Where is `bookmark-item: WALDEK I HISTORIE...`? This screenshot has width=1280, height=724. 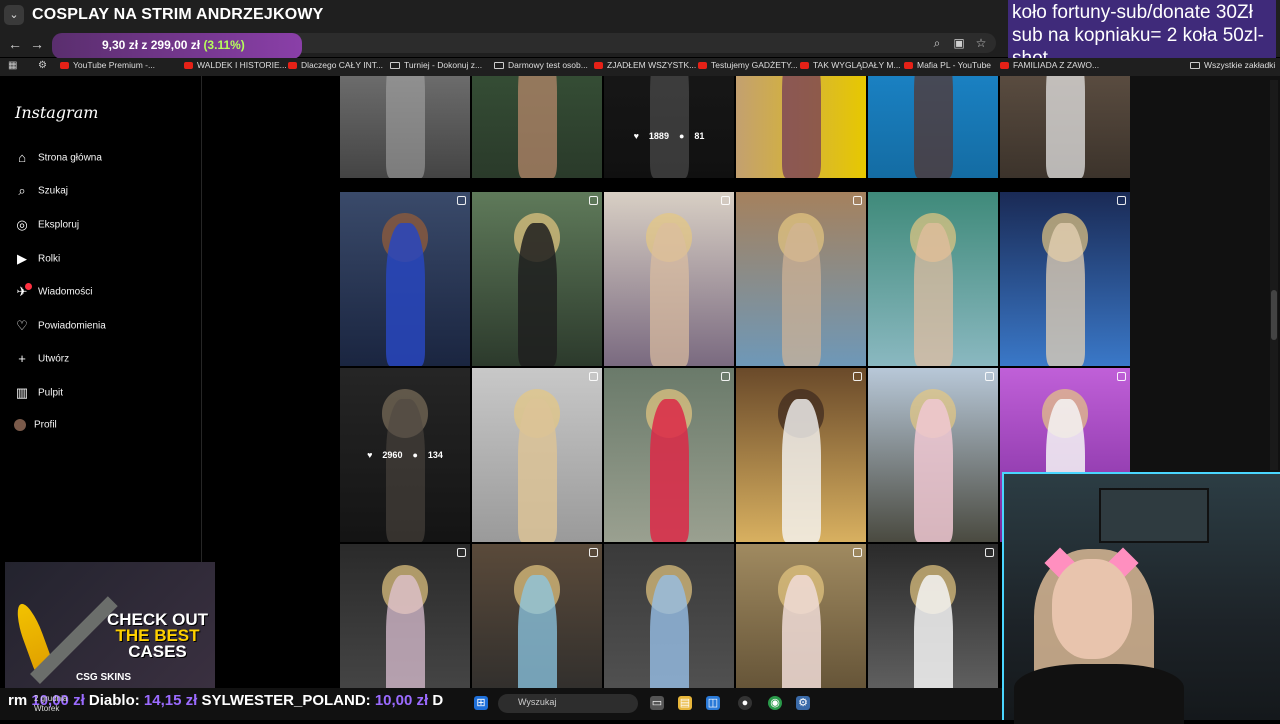 bookmark-item: WALDEK I HISTORIE... is located at coordinates (235, 65).